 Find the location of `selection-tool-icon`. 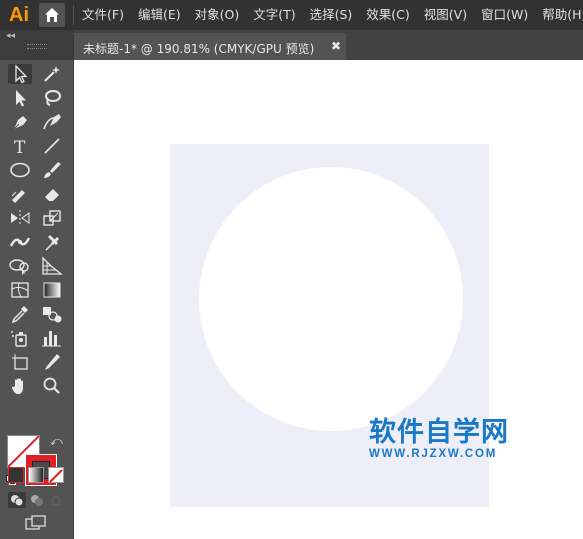

selection-tool-icon is located at coordinates (20, 74).